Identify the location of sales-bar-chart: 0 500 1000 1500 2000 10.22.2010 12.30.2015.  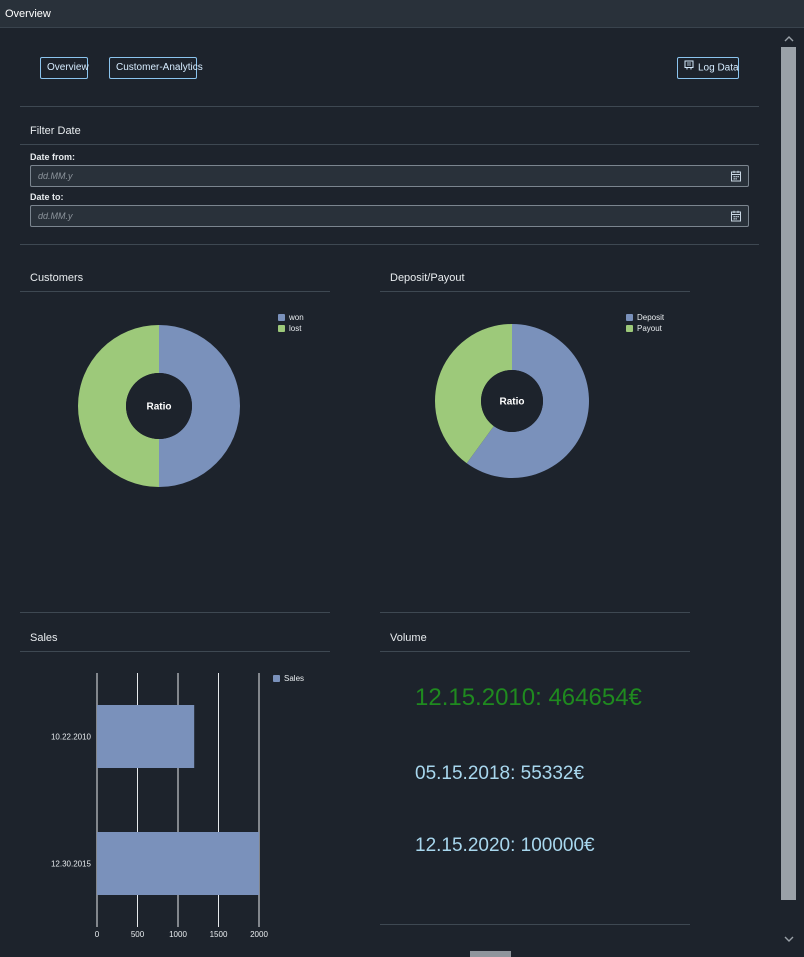
(159, 806).